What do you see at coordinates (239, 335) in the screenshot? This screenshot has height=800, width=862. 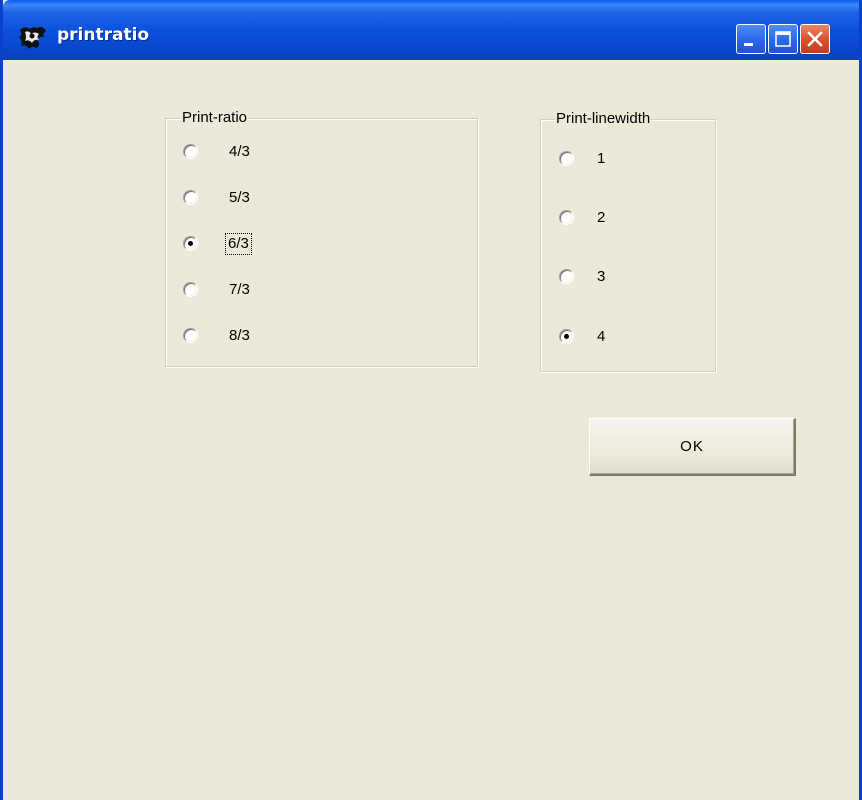 I see `radio-label: 8/3` at bounding box center [239, 335].